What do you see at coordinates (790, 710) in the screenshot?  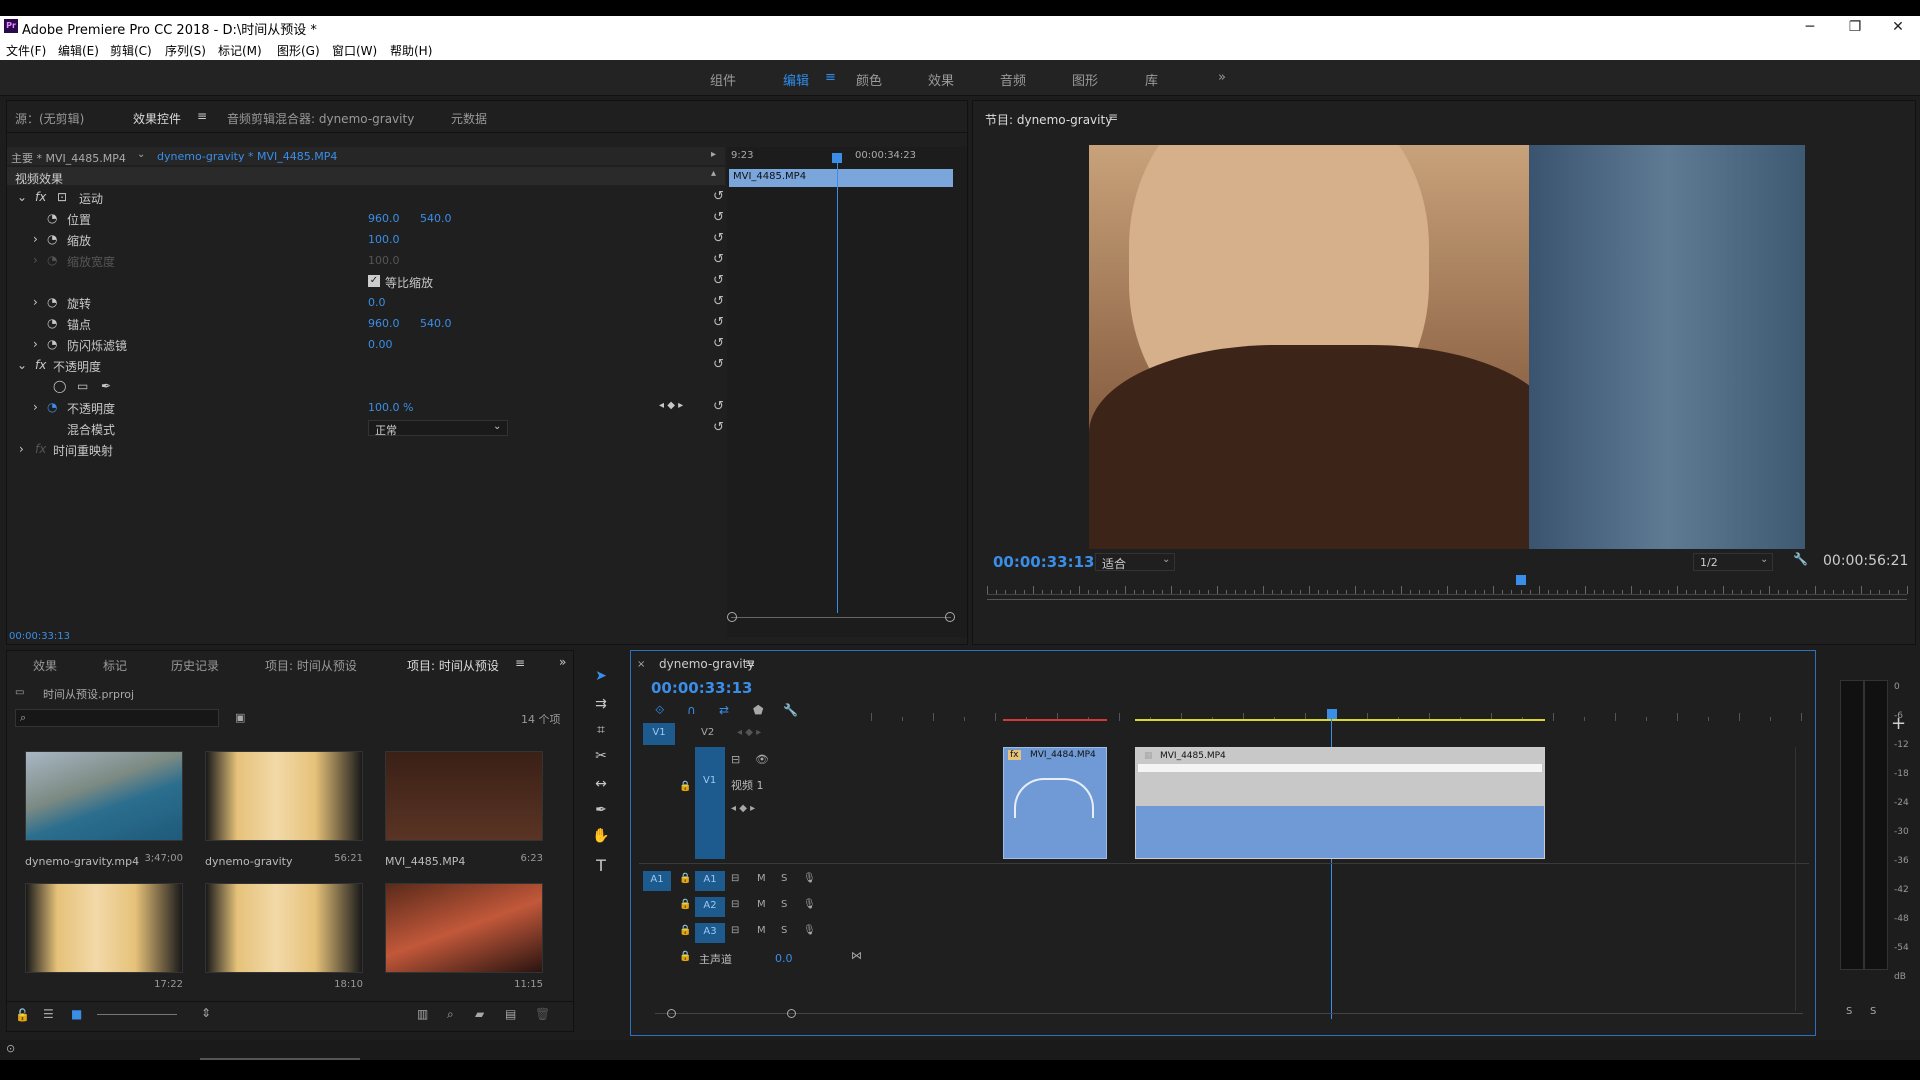 I see `timeline-settings-icon: 🔧` at bounding box center [790, 710].